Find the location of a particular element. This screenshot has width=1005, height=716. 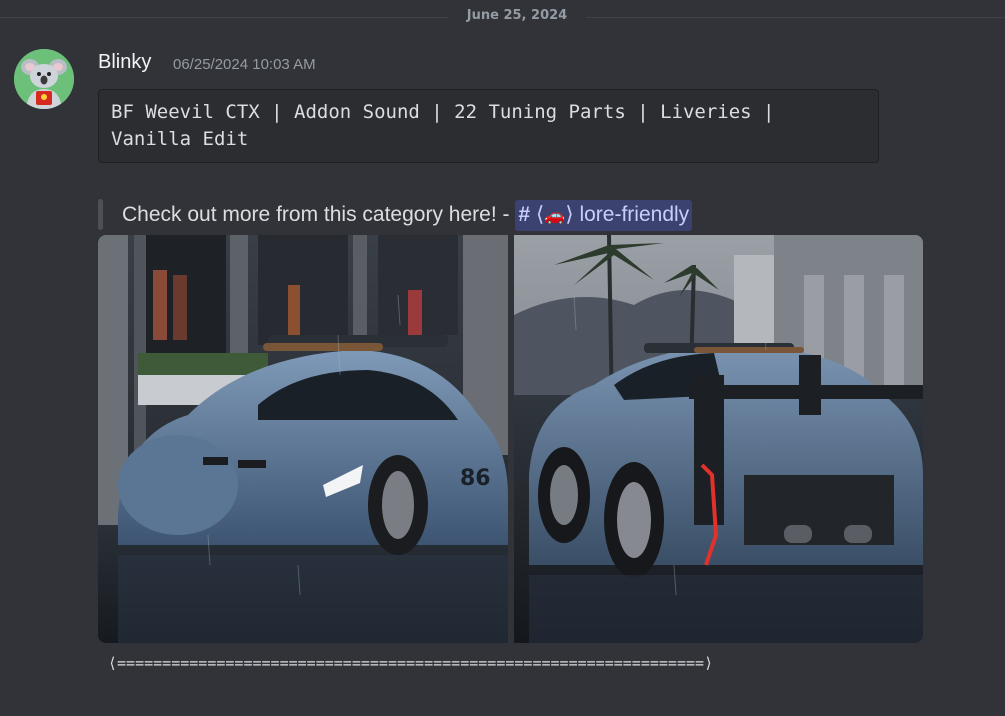

koala-avatar-icon is located at coordinates (44, 79).